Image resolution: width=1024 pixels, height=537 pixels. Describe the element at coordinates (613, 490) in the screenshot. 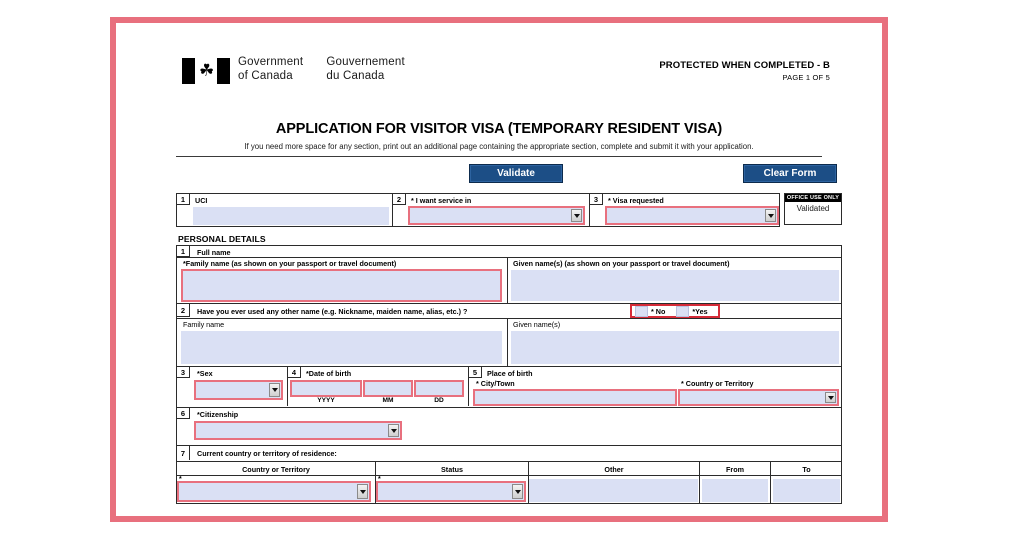

I see `residence-other-input` at that location.